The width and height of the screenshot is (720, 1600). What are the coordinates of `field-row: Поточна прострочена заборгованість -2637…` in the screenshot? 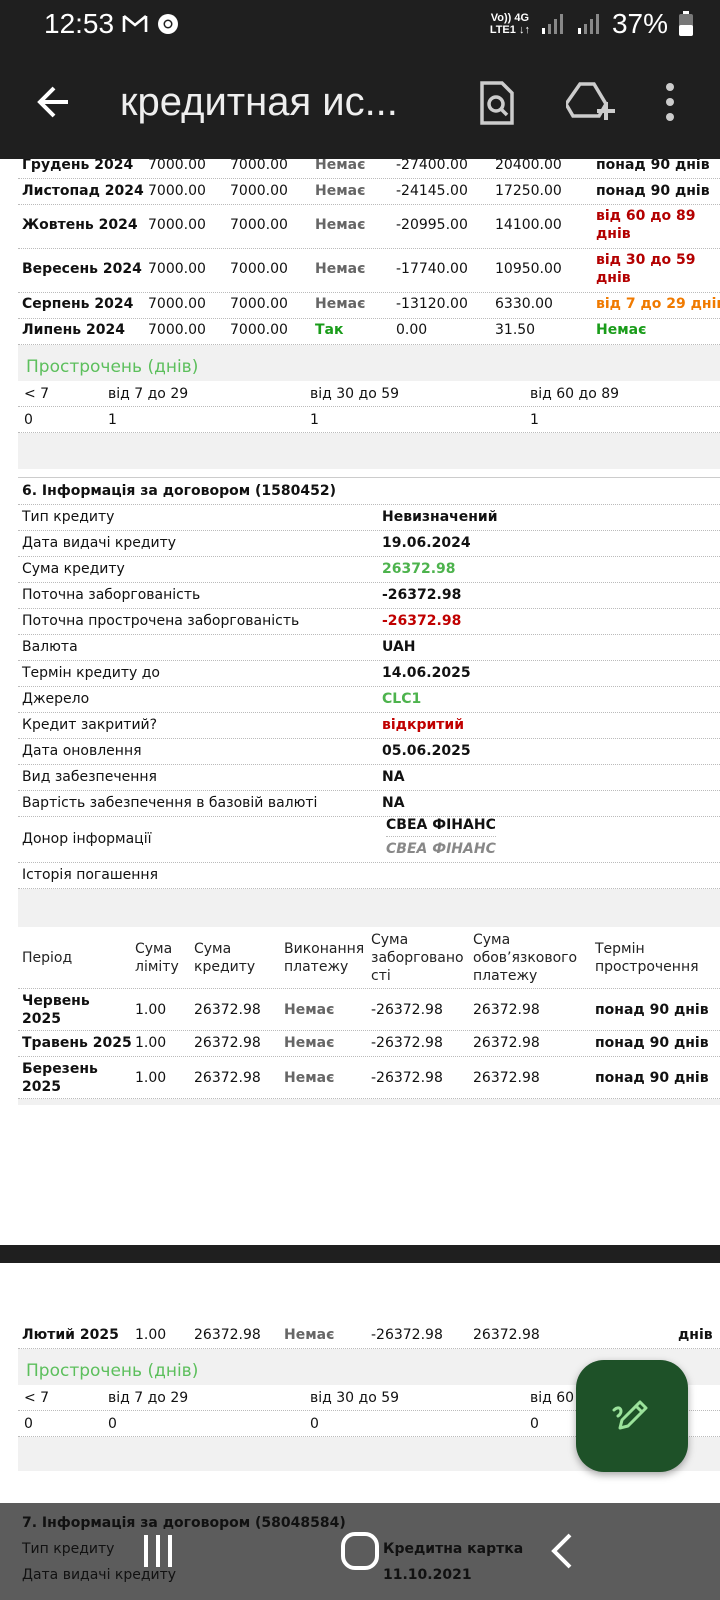 It's located at (369, 622).